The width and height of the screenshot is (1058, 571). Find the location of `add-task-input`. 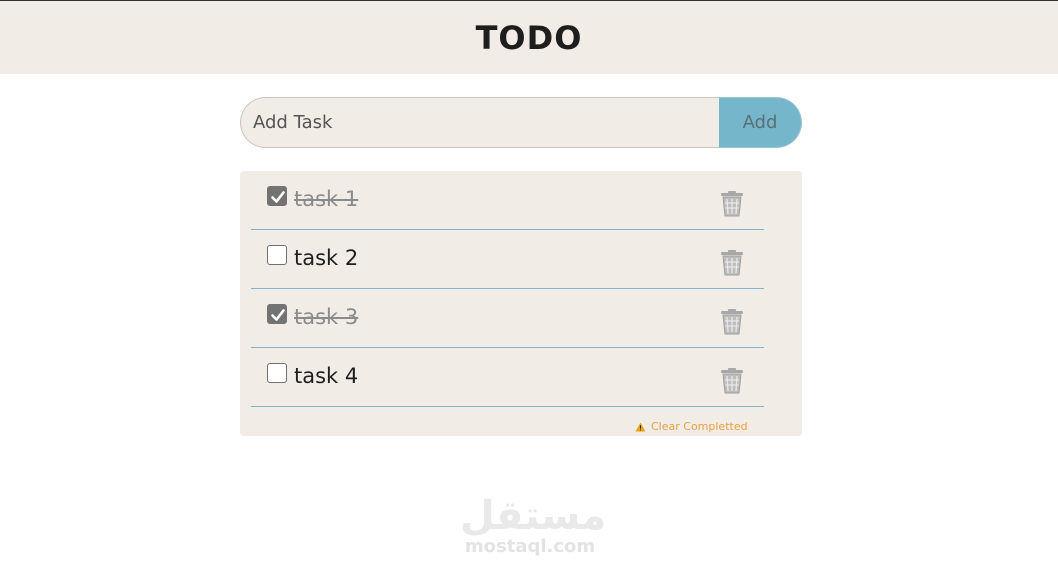

add-task-input is located at coordinates (479, 122).